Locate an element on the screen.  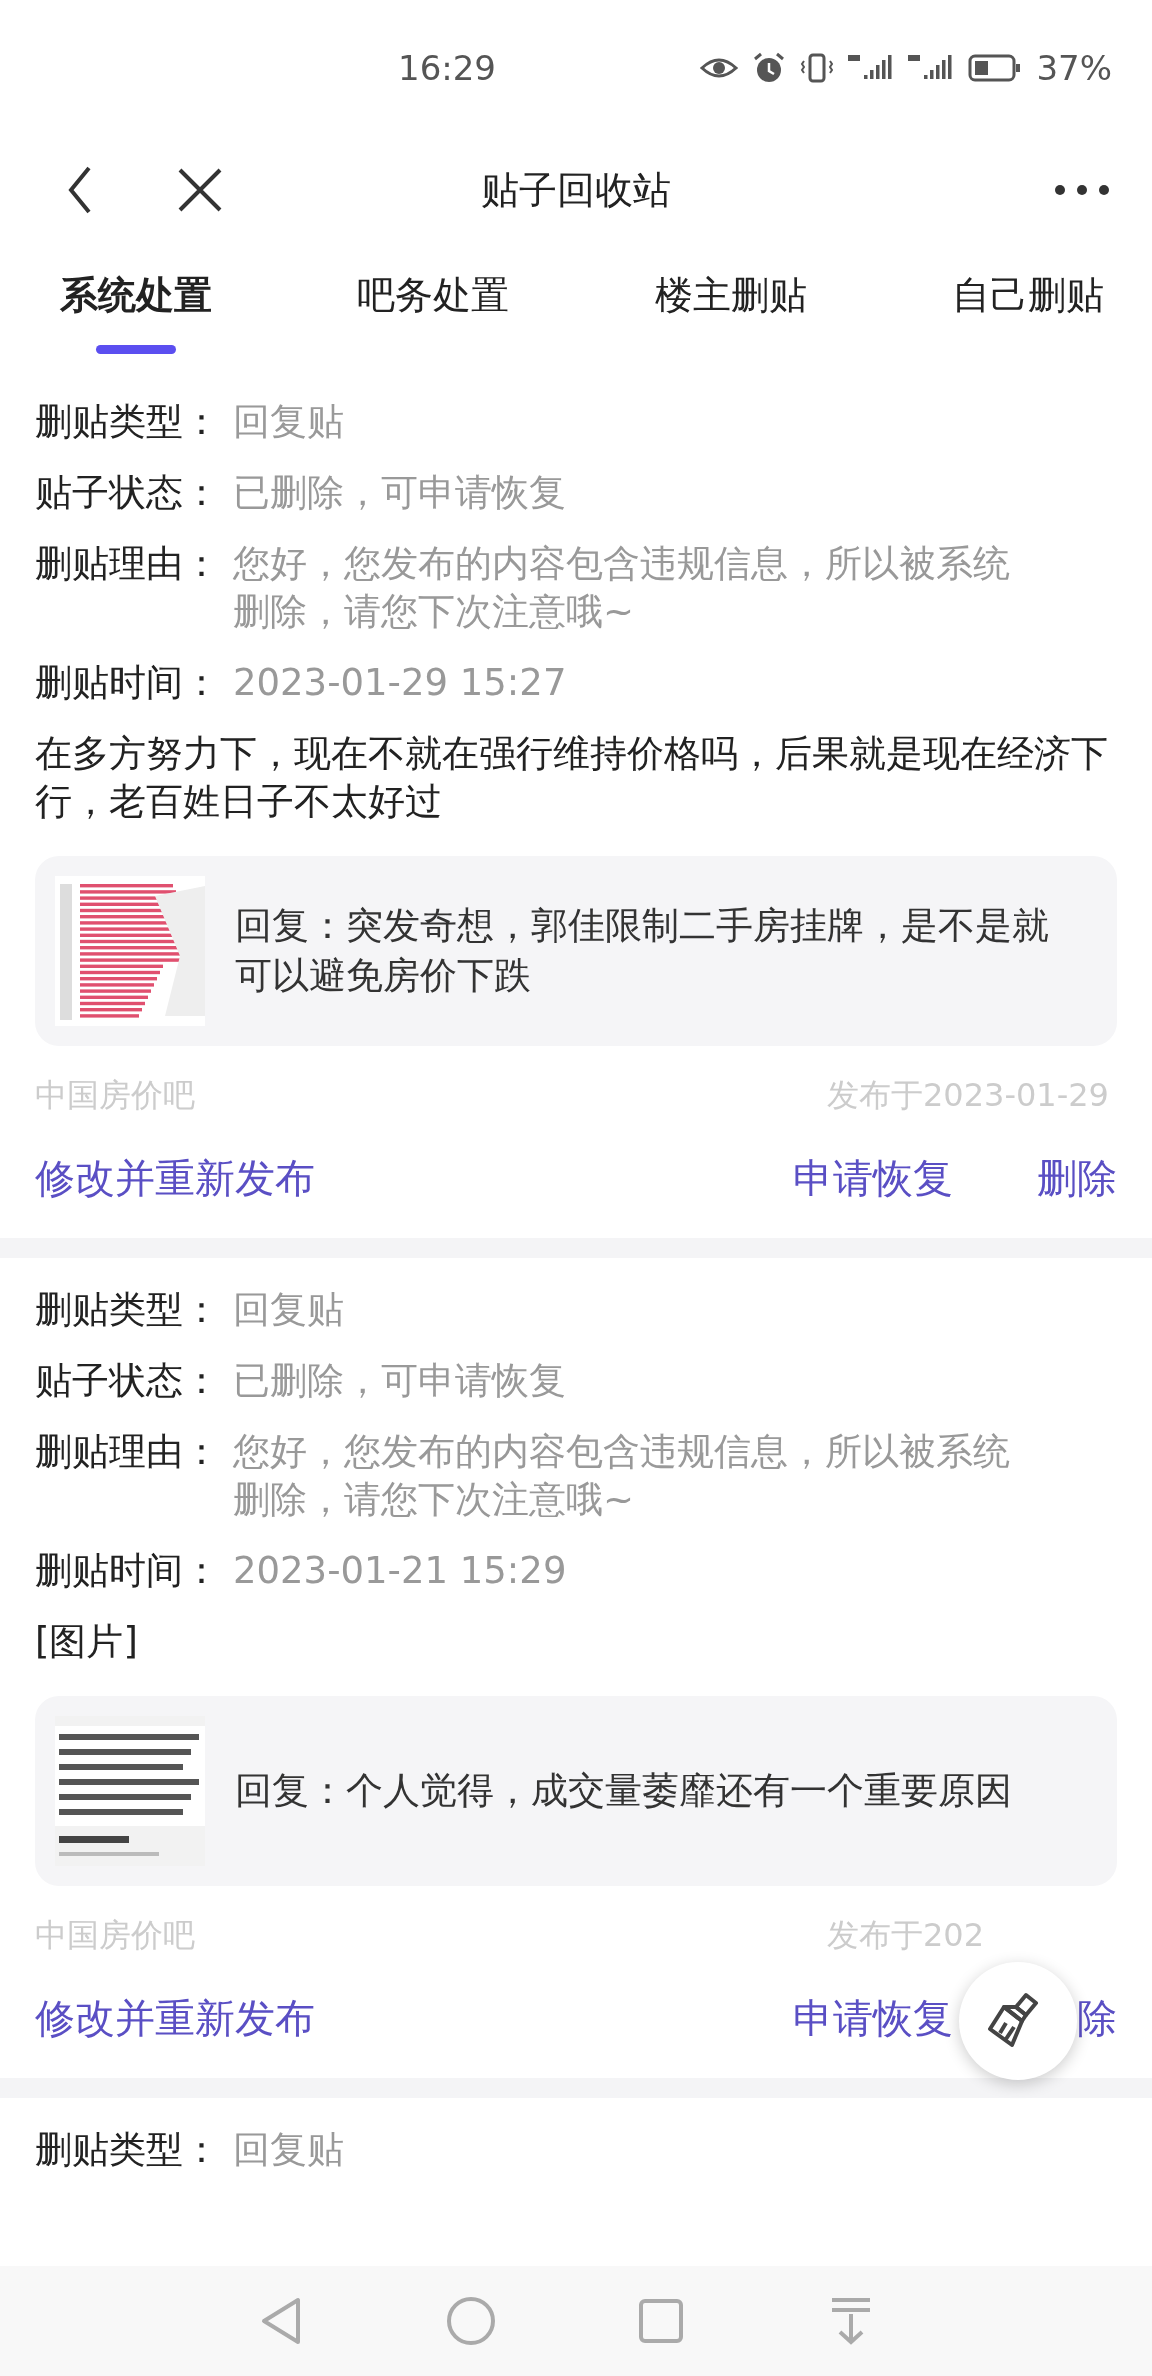
field-value: 2023-01-29 15:27 is located at coordinates (400, 683).